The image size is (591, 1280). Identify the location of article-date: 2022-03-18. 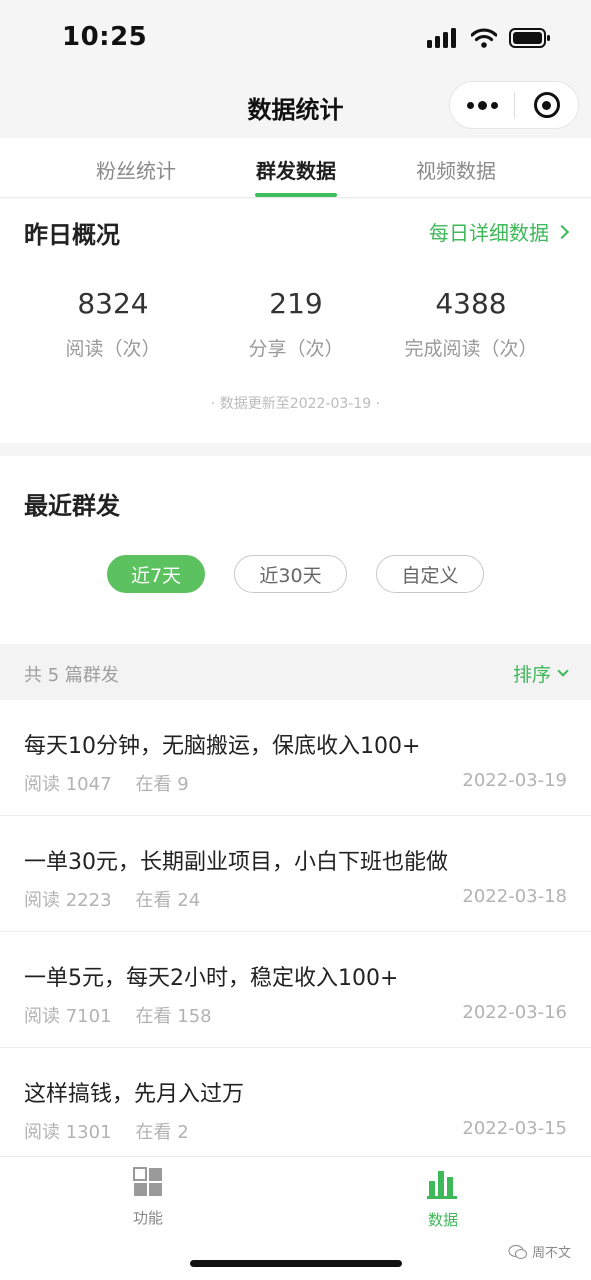
(514, 896).